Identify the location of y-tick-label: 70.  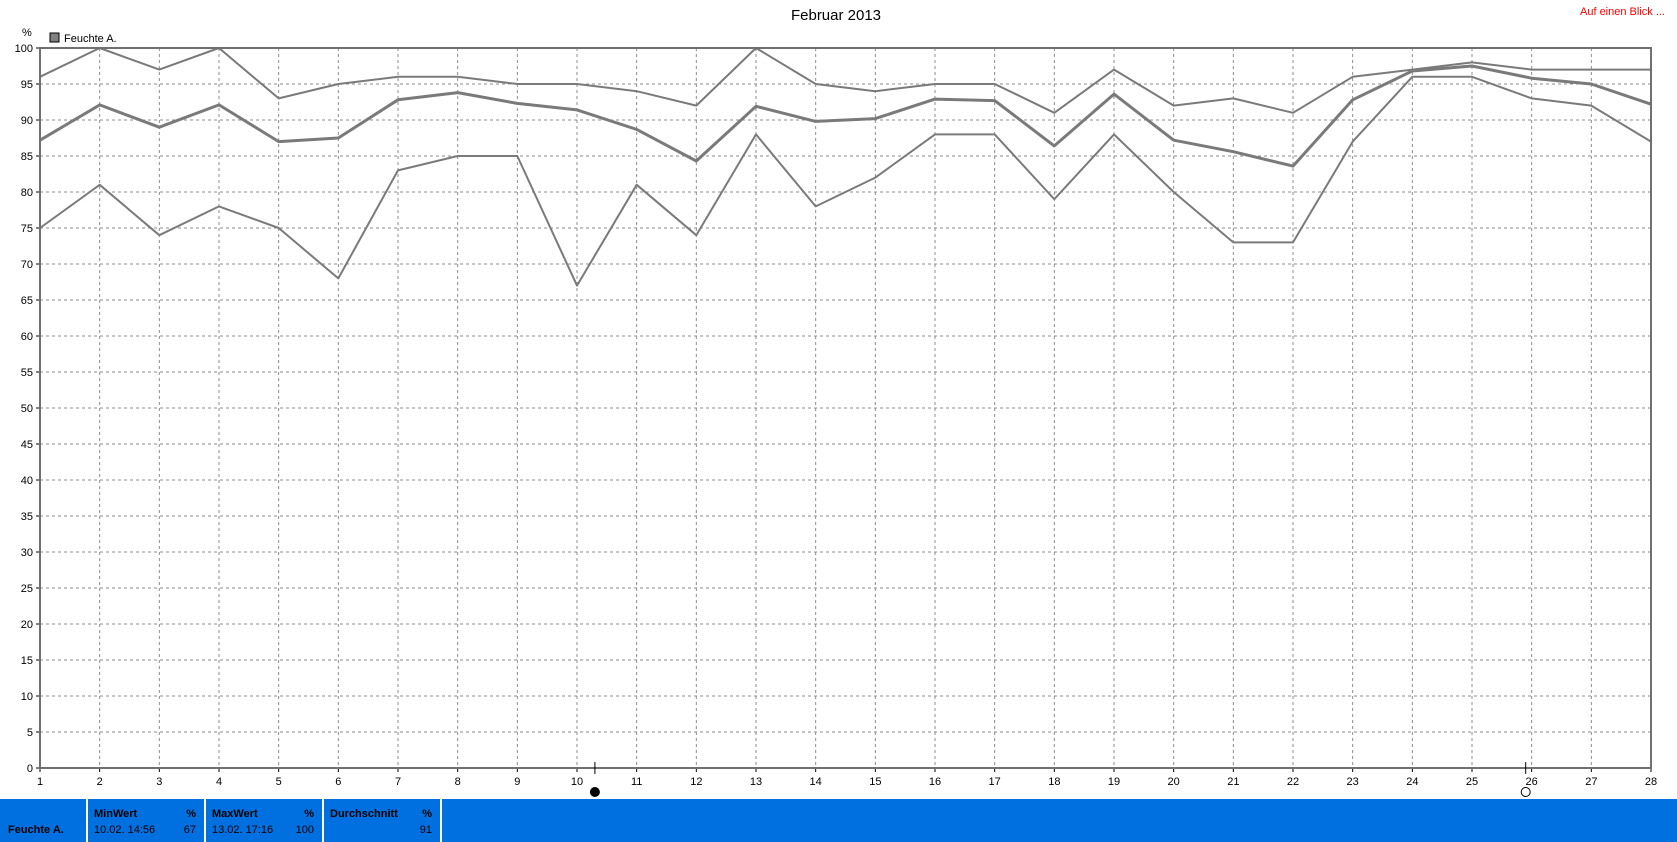
(27, 265).